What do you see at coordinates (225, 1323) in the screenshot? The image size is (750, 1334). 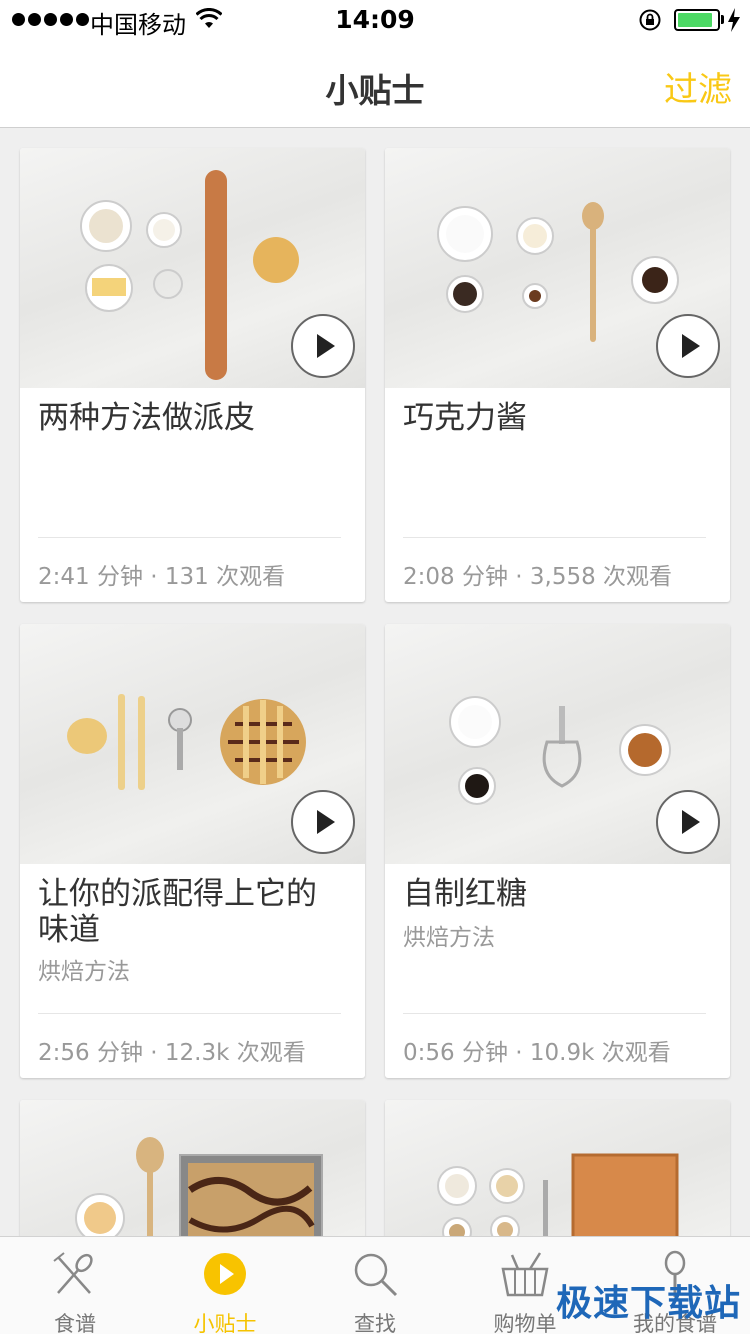 I see `tab-label: 小贴士` at bounding box center [225, 1323].